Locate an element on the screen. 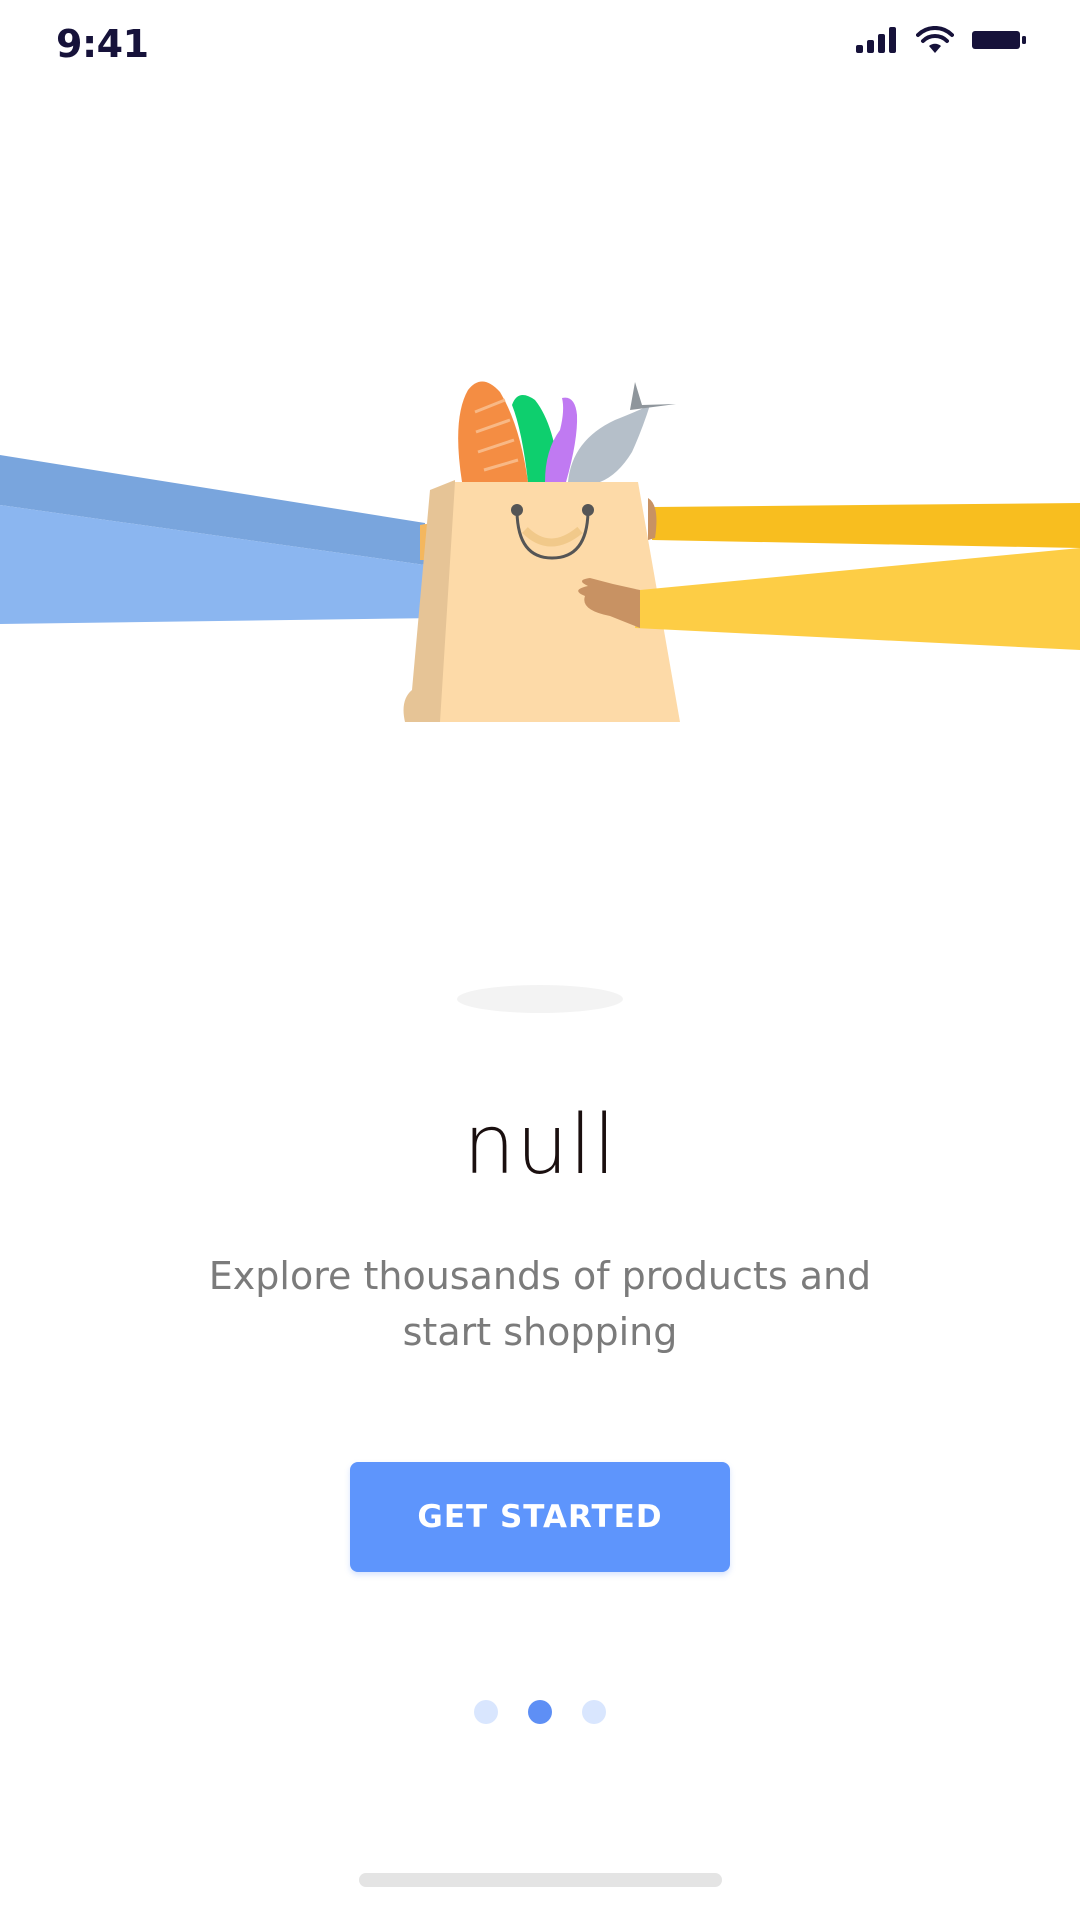 The height and width of the screenshot is (1920, 1080). status-time: 9:41 is located at coordinates (102, 44).